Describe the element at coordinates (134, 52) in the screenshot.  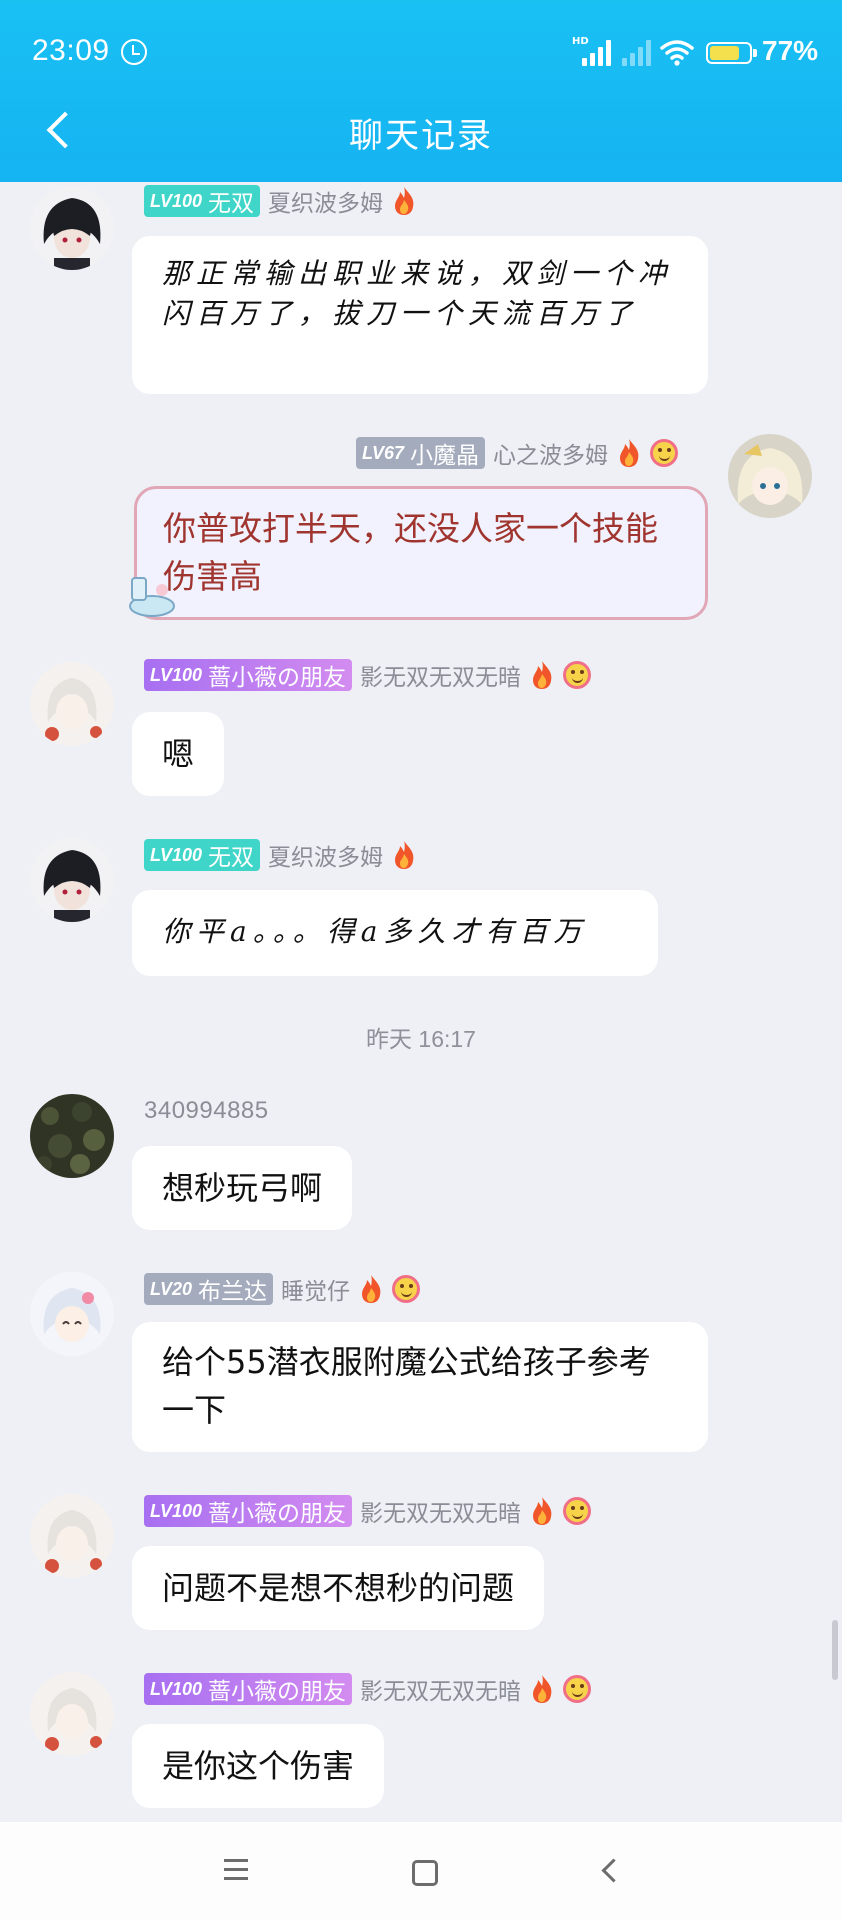
I see `alarm-icon` at that location.